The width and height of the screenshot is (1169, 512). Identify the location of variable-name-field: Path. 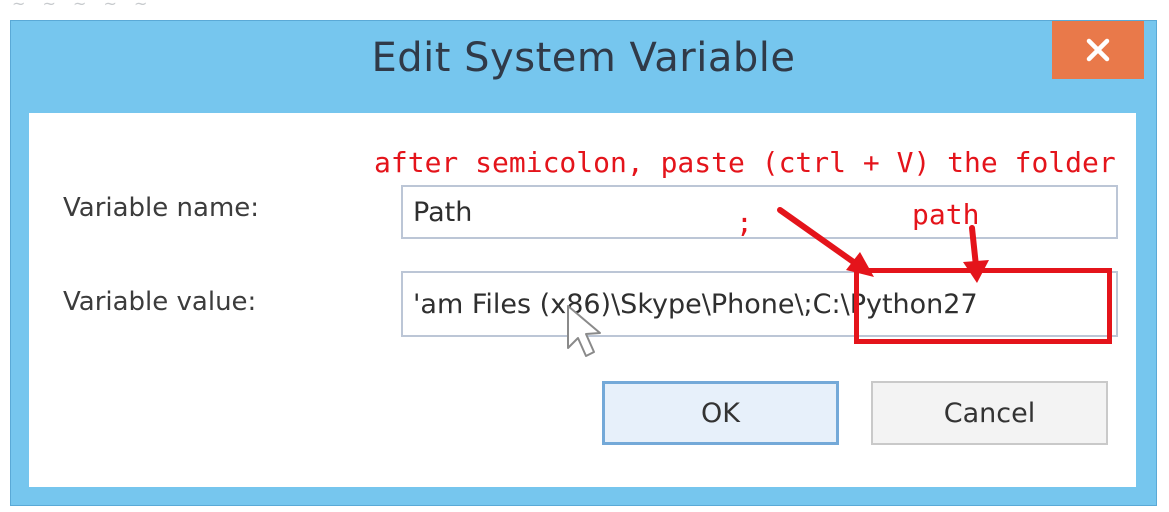
(759, 212).